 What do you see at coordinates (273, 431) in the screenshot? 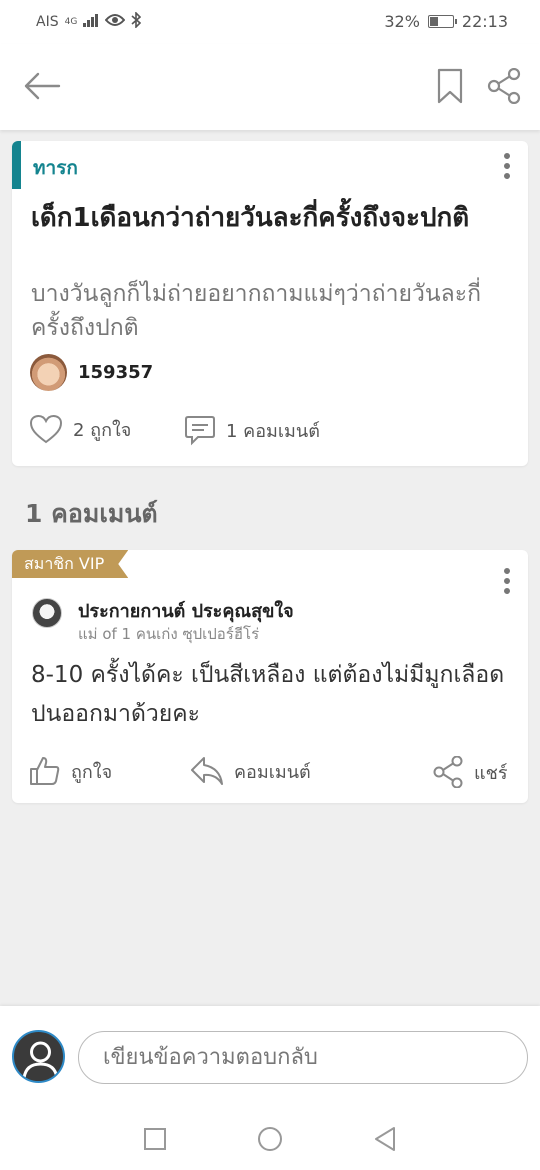
I see `post-comment-label: 1 คอมเมนต์` at bounding box center [273, 431].